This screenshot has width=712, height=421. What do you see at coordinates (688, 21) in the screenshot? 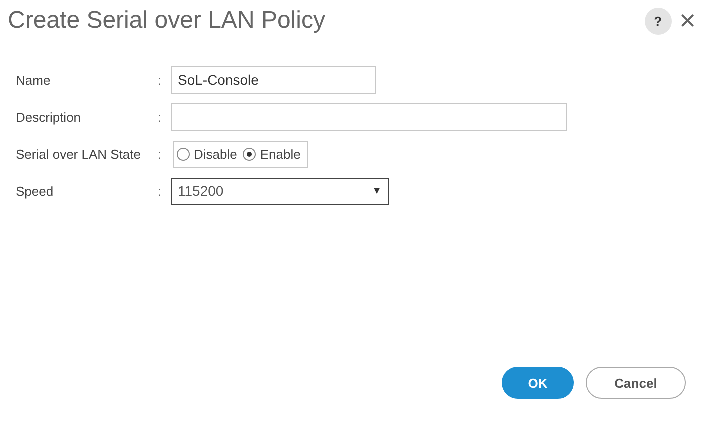
I see `close-button: ×` at bounding box center [688, 21].